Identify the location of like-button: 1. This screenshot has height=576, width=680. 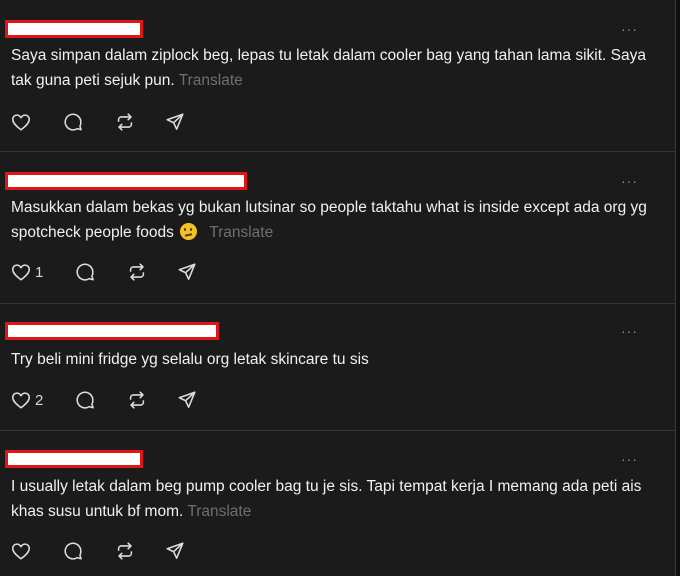
(26, 272).